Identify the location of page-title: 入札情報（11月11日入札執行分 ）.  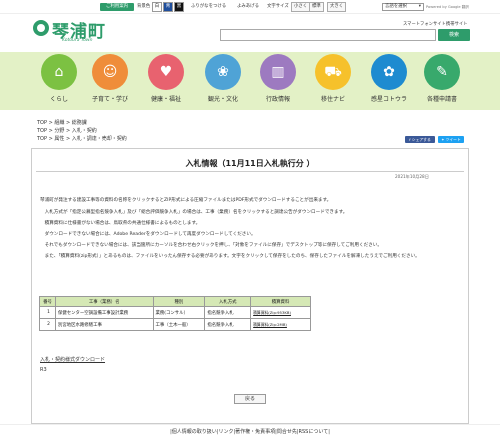
(250, 163).